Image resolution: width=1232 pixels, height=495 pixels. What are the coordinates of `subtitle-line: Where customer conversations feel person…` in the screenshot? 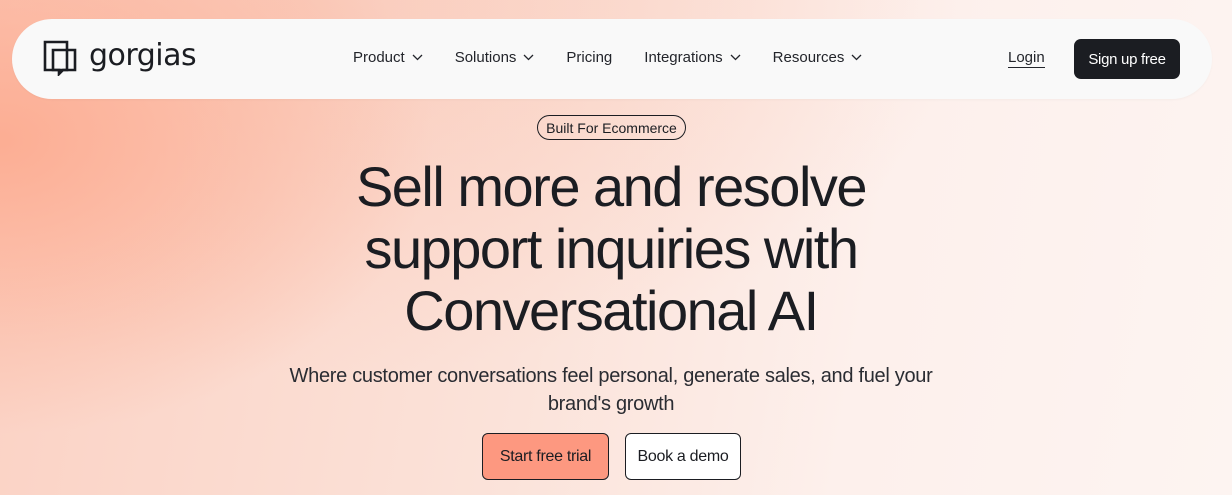 It's located at (611, 376).